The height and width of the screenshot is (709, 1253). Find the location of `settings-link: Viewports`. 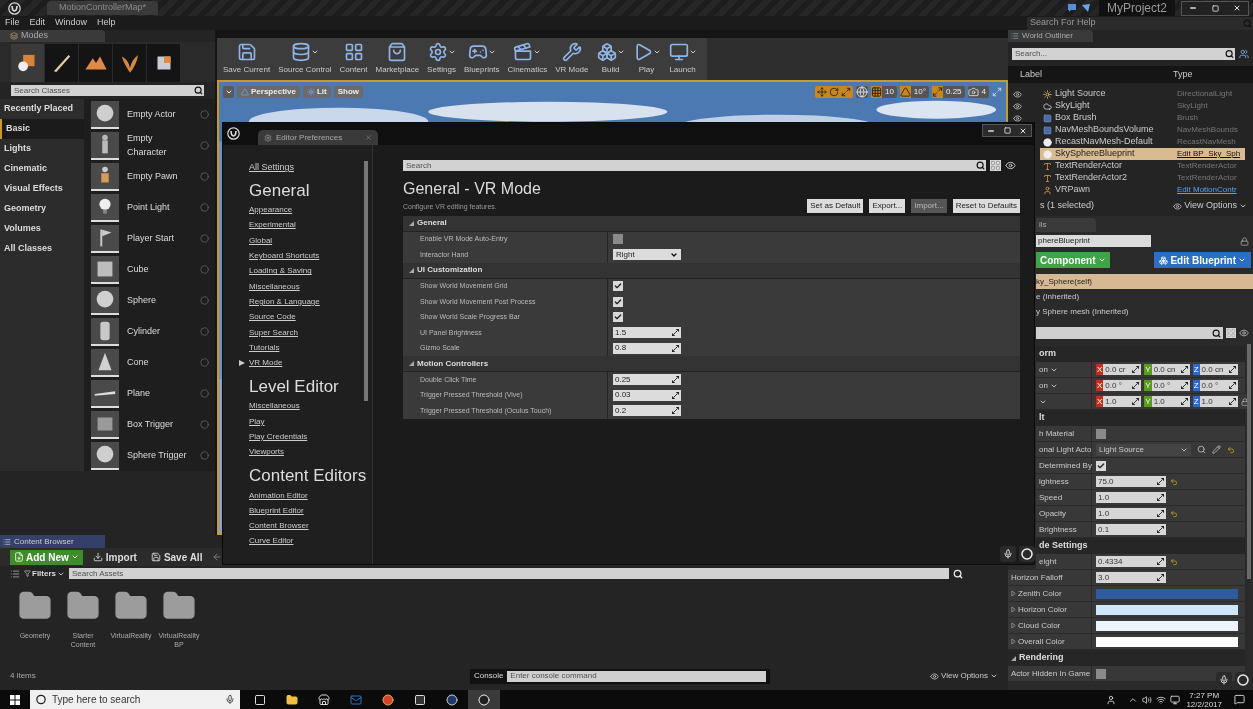

settings-link: Viewports is located at coordinates (266, 452).